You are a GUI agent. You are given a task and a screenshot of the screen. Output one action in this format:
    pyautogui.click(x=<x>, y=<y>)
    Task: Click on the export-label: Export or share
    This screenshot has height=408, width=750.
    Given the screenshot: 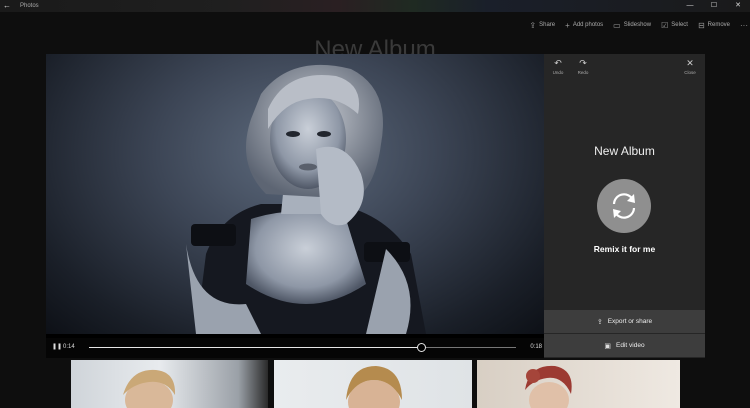 What is the action you would take?
    pyautogui.click(x=630, y=321)
    